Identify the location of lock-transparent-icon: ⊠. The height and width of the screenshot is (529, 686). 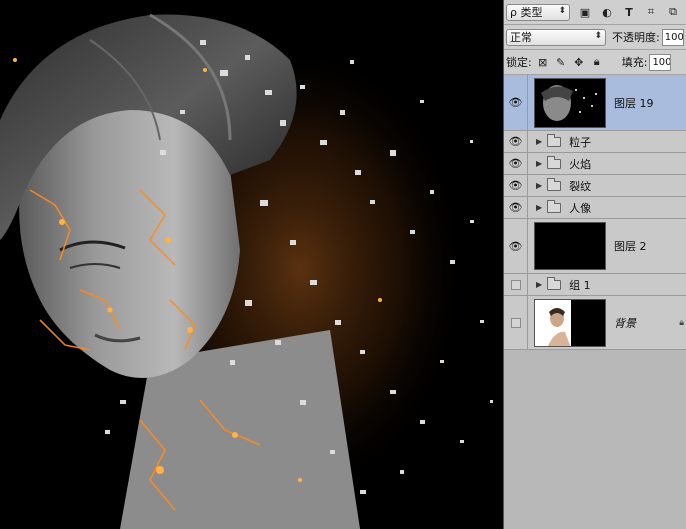
(543, 62).